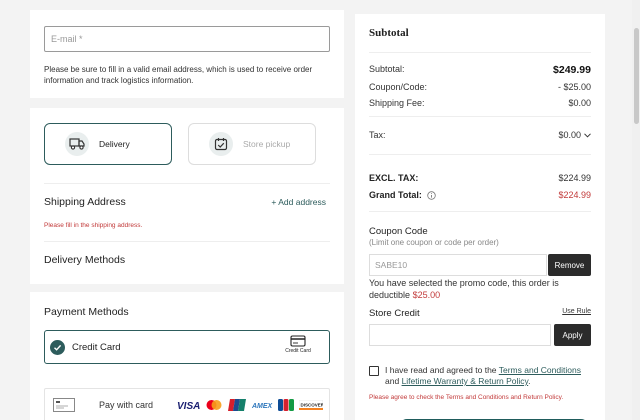 Image resolution: width=640 pixels, height=420 pixels. I want to click on pay-with-card-option: Pay with card VISA AMEX DISCOVER, so click(187, 404).